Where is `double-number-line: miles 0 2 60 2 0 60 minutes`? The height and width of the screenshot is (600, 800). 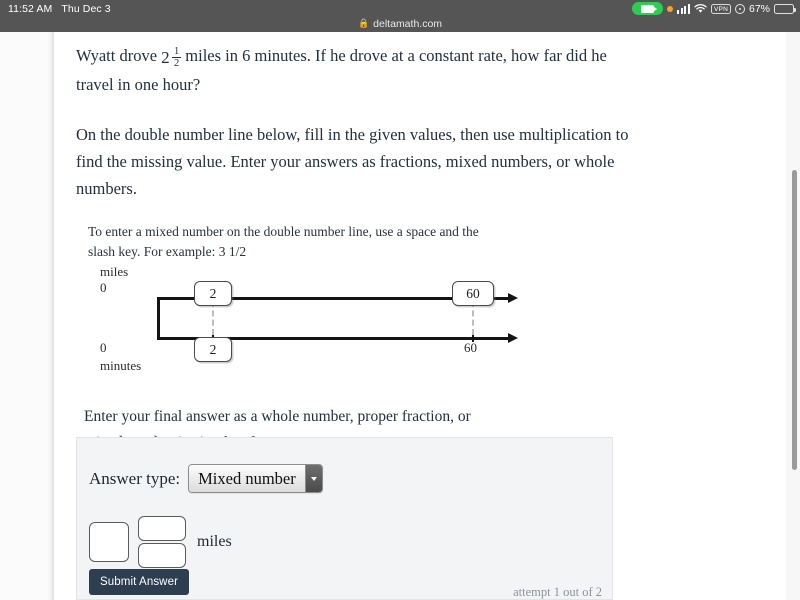
double-number-line: miles 0 2 60 2 0 60 minutes is located at coordinates (304, 323).